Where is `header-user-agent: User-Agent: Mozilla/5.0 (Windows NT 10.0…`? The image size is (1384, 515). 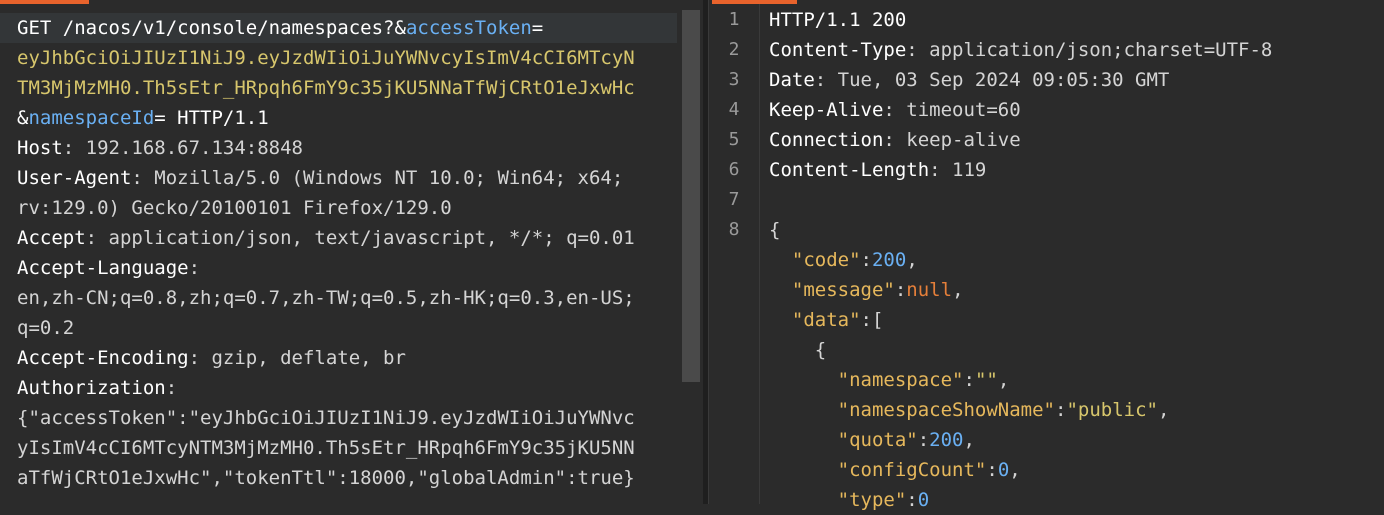
header-user-agent: User-Agent: Mozilla/5.0 (Windows NT 10.0… is located at coordinates (320, 178).